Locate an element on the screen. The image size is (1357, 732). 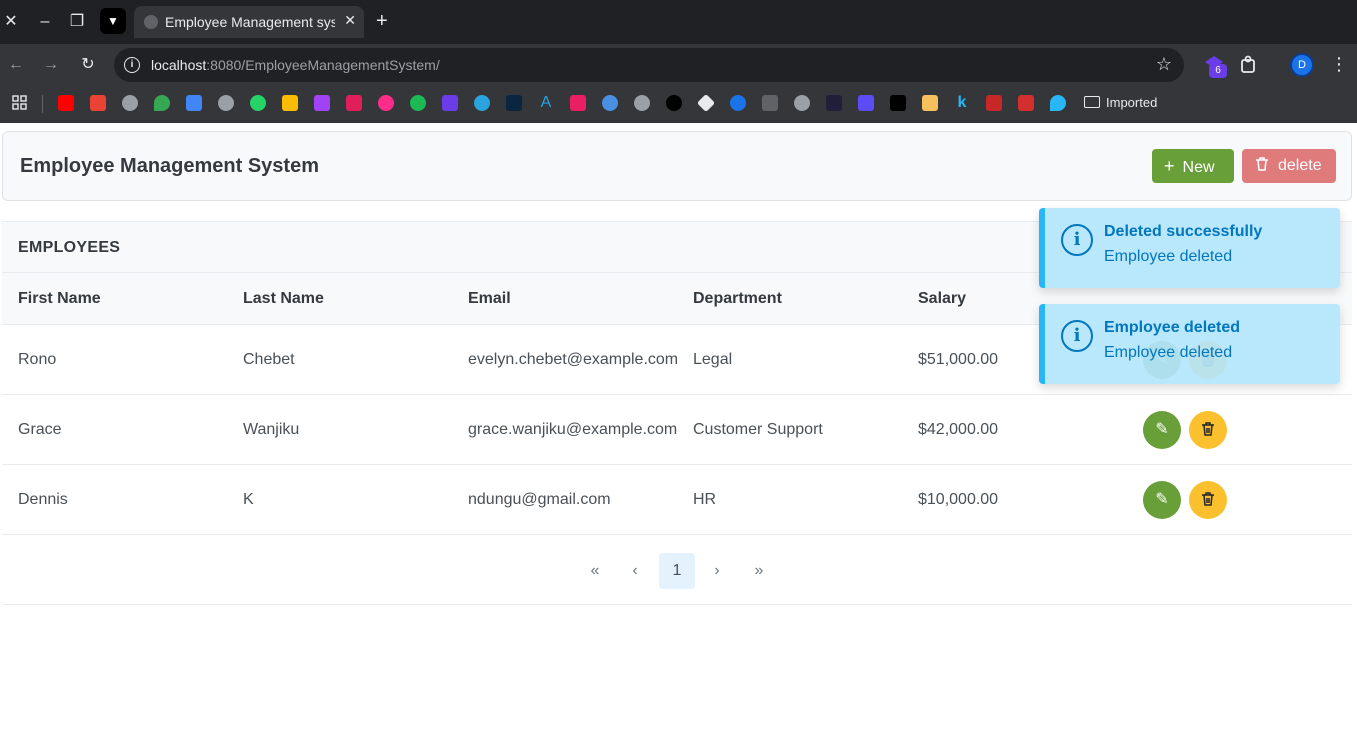
cell-department: Customer Support is located at coordinates (758, 429).